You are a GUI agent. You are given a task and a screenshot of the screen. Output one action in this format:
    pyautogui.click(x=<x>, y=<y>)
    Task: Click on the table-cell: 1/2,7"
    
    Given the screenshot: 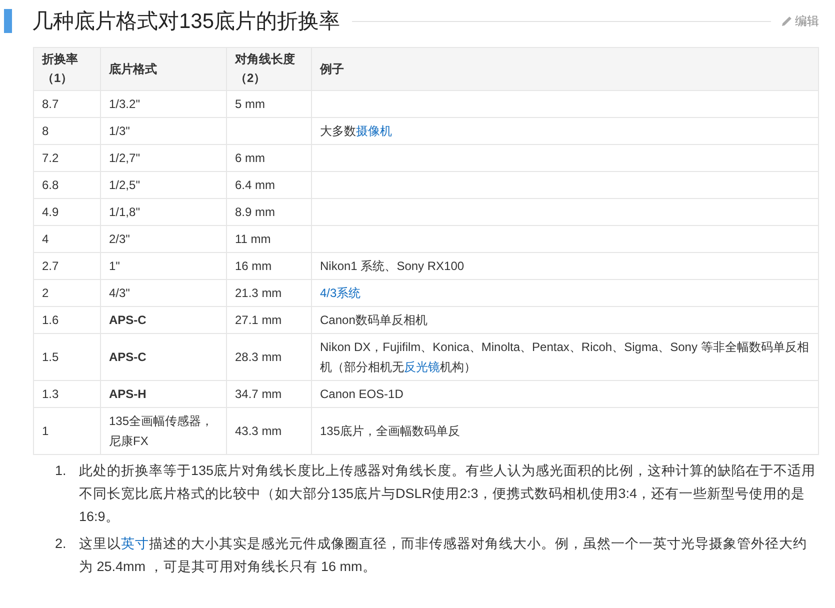 What is the action you would take?
    pyautogui.click(x=163, y=158)
    